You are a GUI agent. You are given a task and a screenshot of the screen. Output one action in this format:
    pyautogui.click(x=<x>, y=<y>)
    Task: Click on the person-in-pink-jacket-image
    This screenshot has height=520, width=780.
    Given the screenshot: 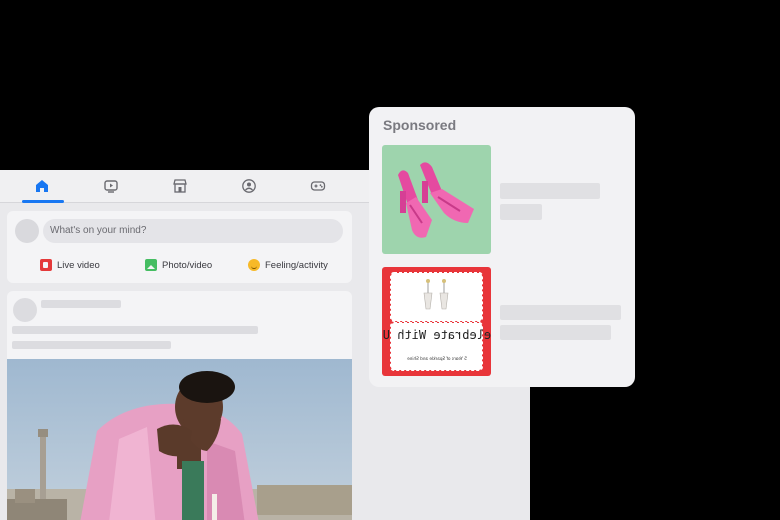 What is the action you would take?
    pyautogui.click(x=179, y=439)
    